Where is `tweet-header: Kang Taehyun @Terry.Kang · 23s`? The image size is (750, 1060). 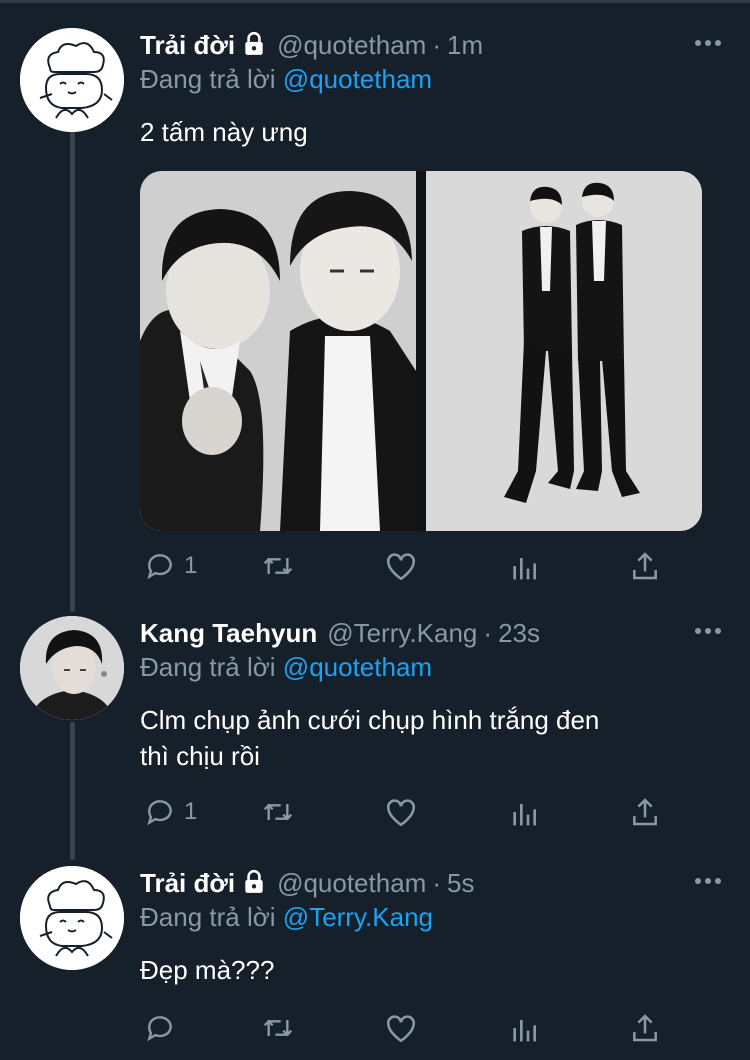 tweet-header: Kang Taehyun @Terry.Kang · 23s is located at coordinates (340, 633).